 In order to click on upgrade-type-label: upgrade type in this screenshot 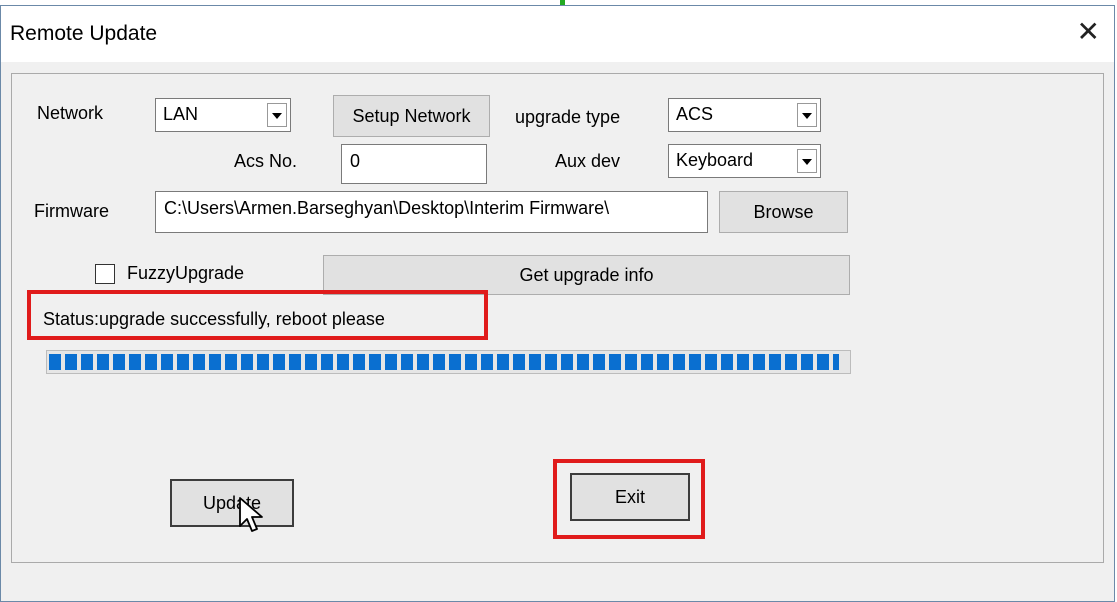, I will do `click(568, 117)`.